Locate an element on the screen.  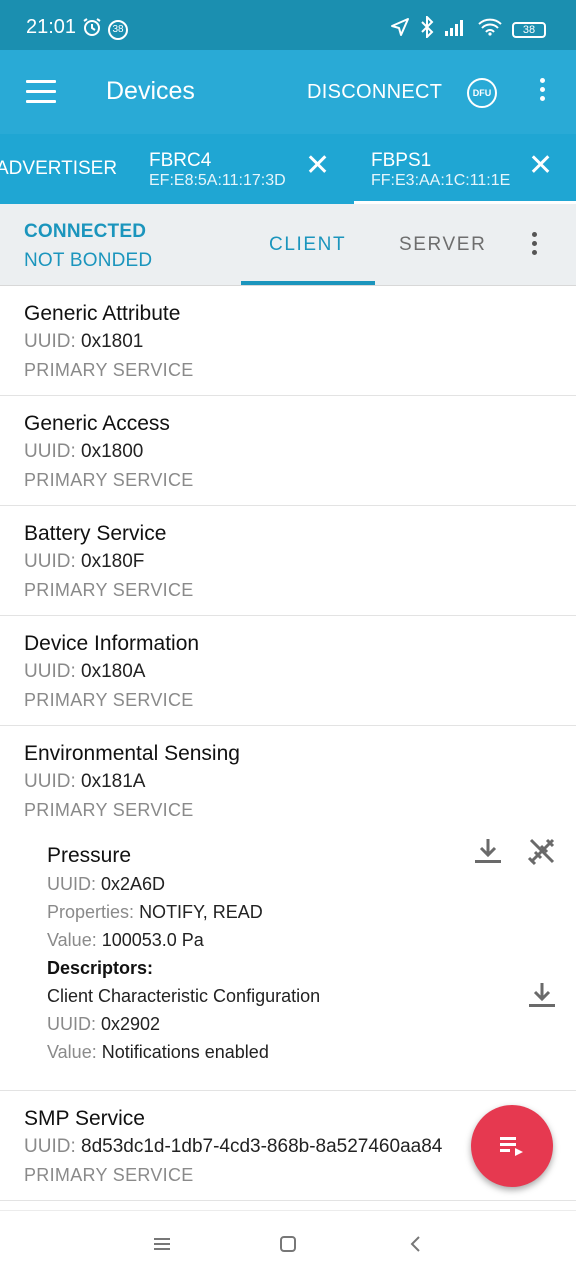
service-name: Generic Attribute is located at coordinates (102, 313).